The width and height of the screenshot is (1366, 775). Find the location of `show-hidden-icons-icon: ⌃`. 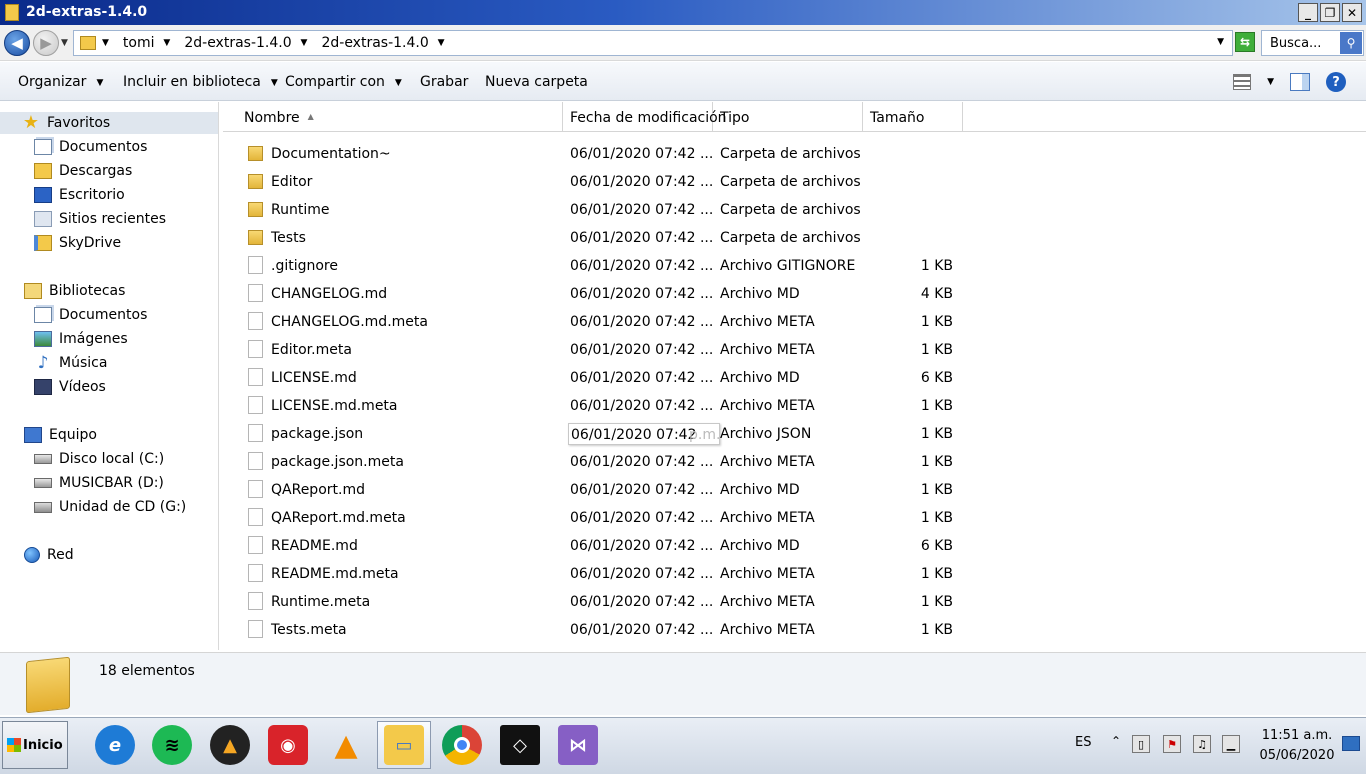

show-hidden-icons-icon: ⌃ is located at coordinates (1116, 741).